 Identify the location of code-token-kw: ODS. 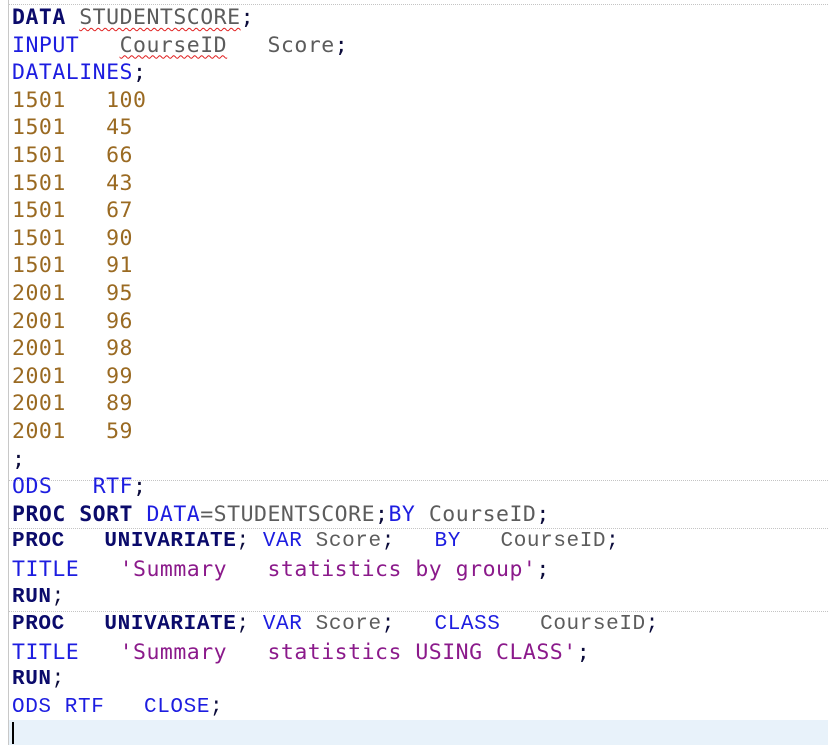
(32, 487).